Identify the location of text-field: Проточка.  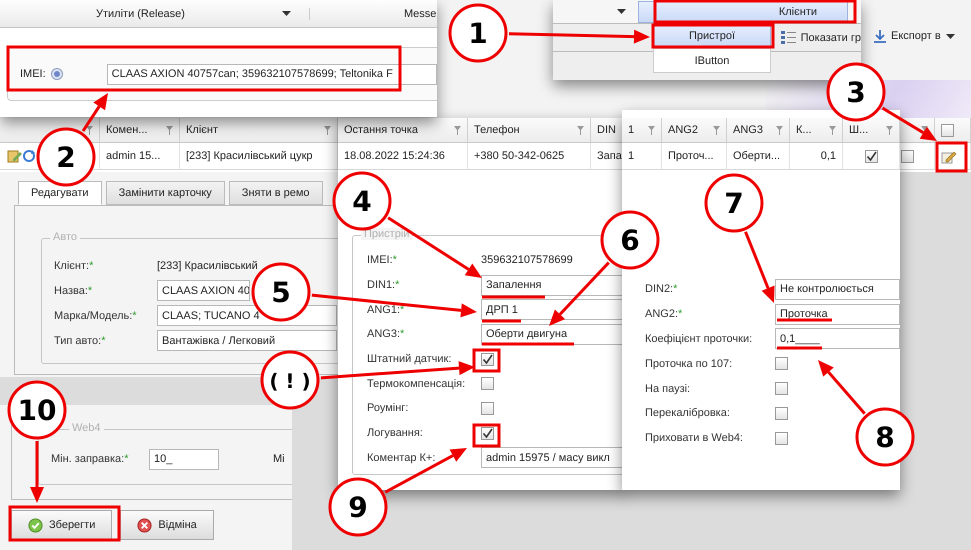
(837, 314).